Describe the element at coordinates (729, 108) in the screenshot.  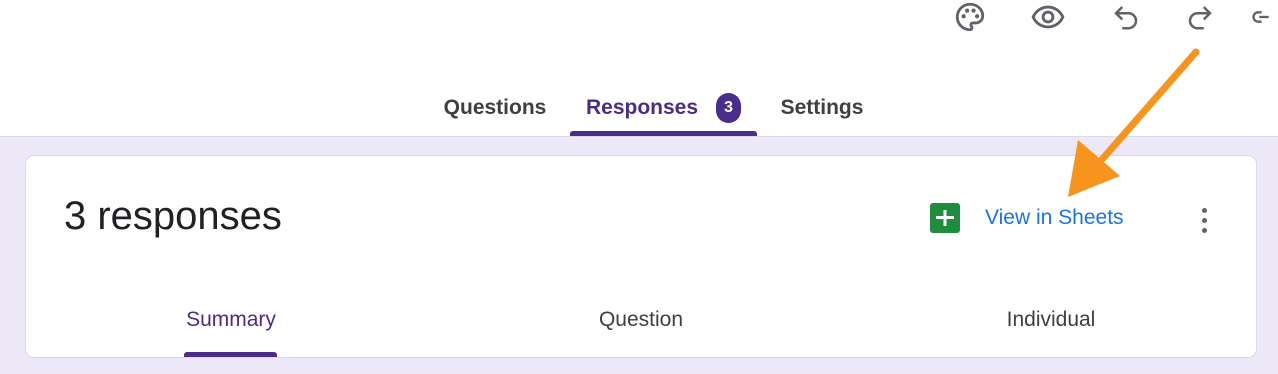
I see `responses-count-badge: 3` at that location.